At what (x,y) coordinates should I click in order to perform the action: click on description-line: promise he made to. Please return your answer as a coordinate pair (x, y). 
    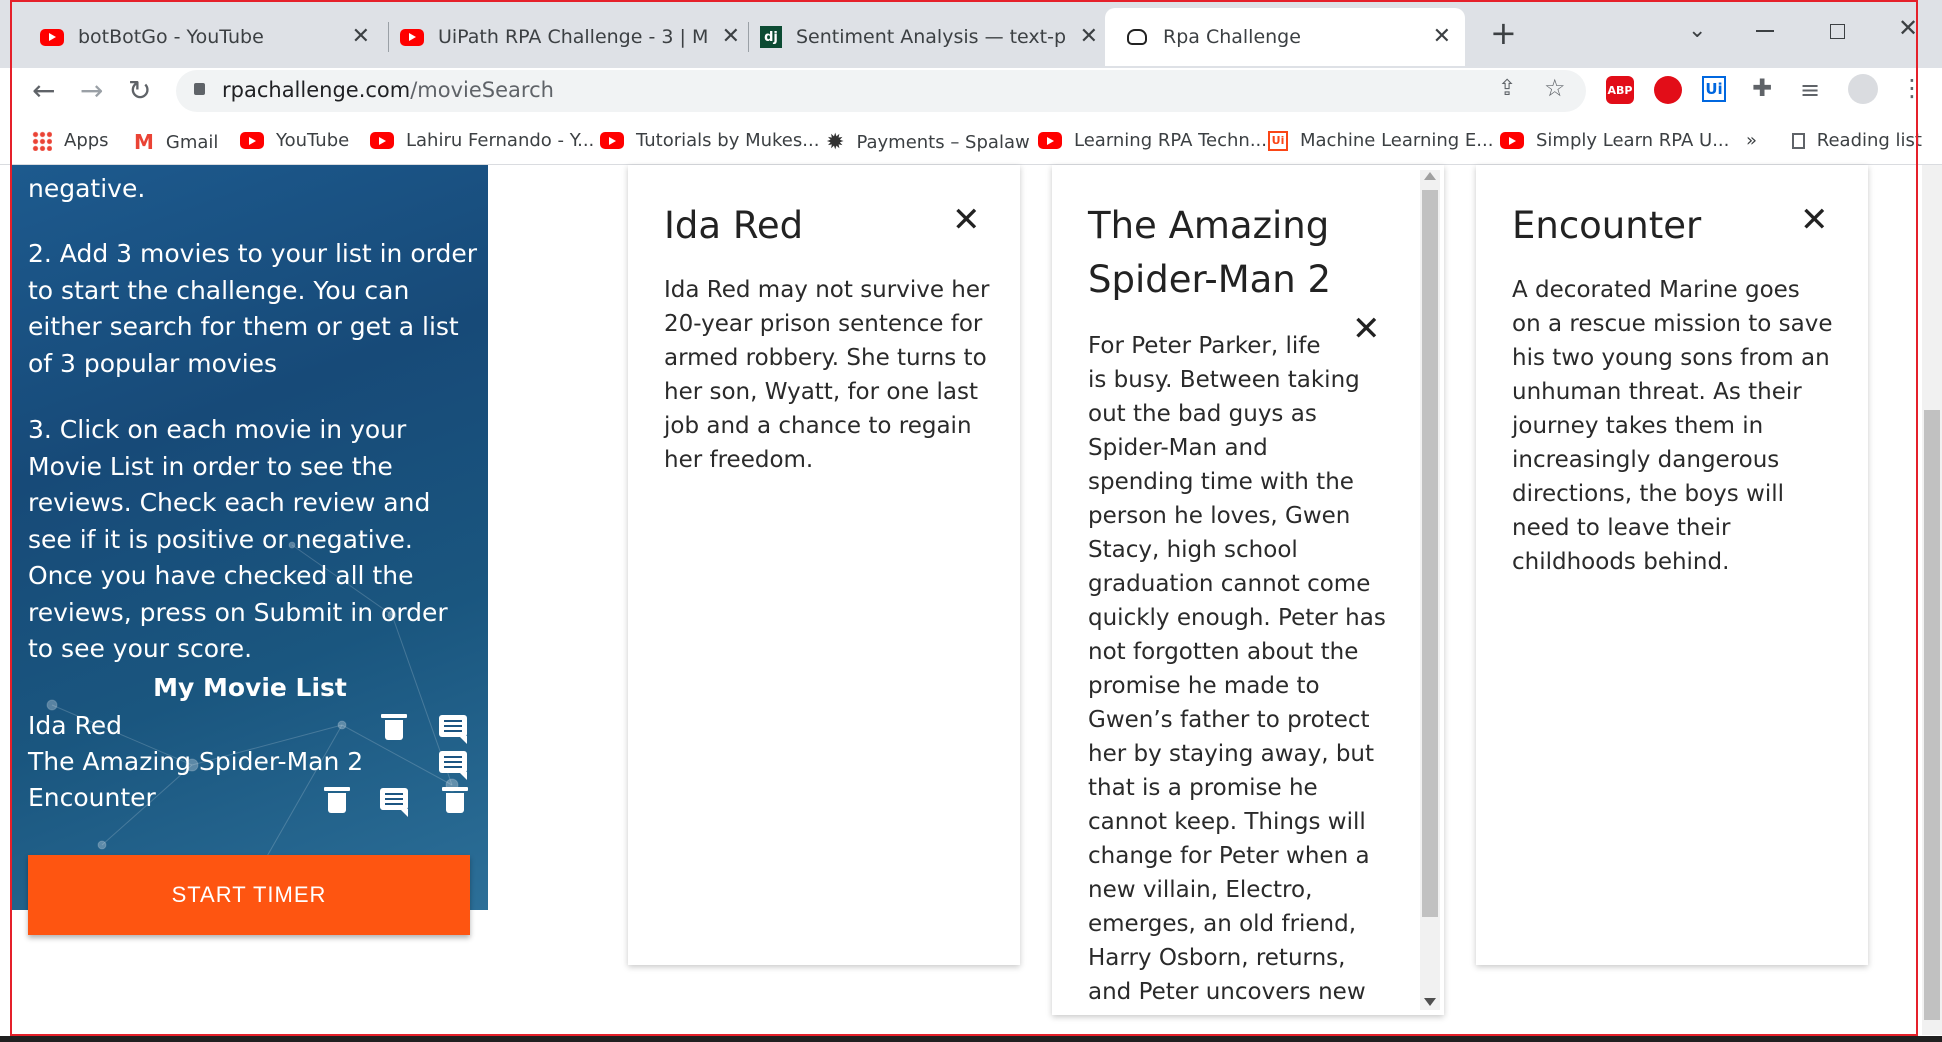
    Looking at the image, I should click on (1204, 686).